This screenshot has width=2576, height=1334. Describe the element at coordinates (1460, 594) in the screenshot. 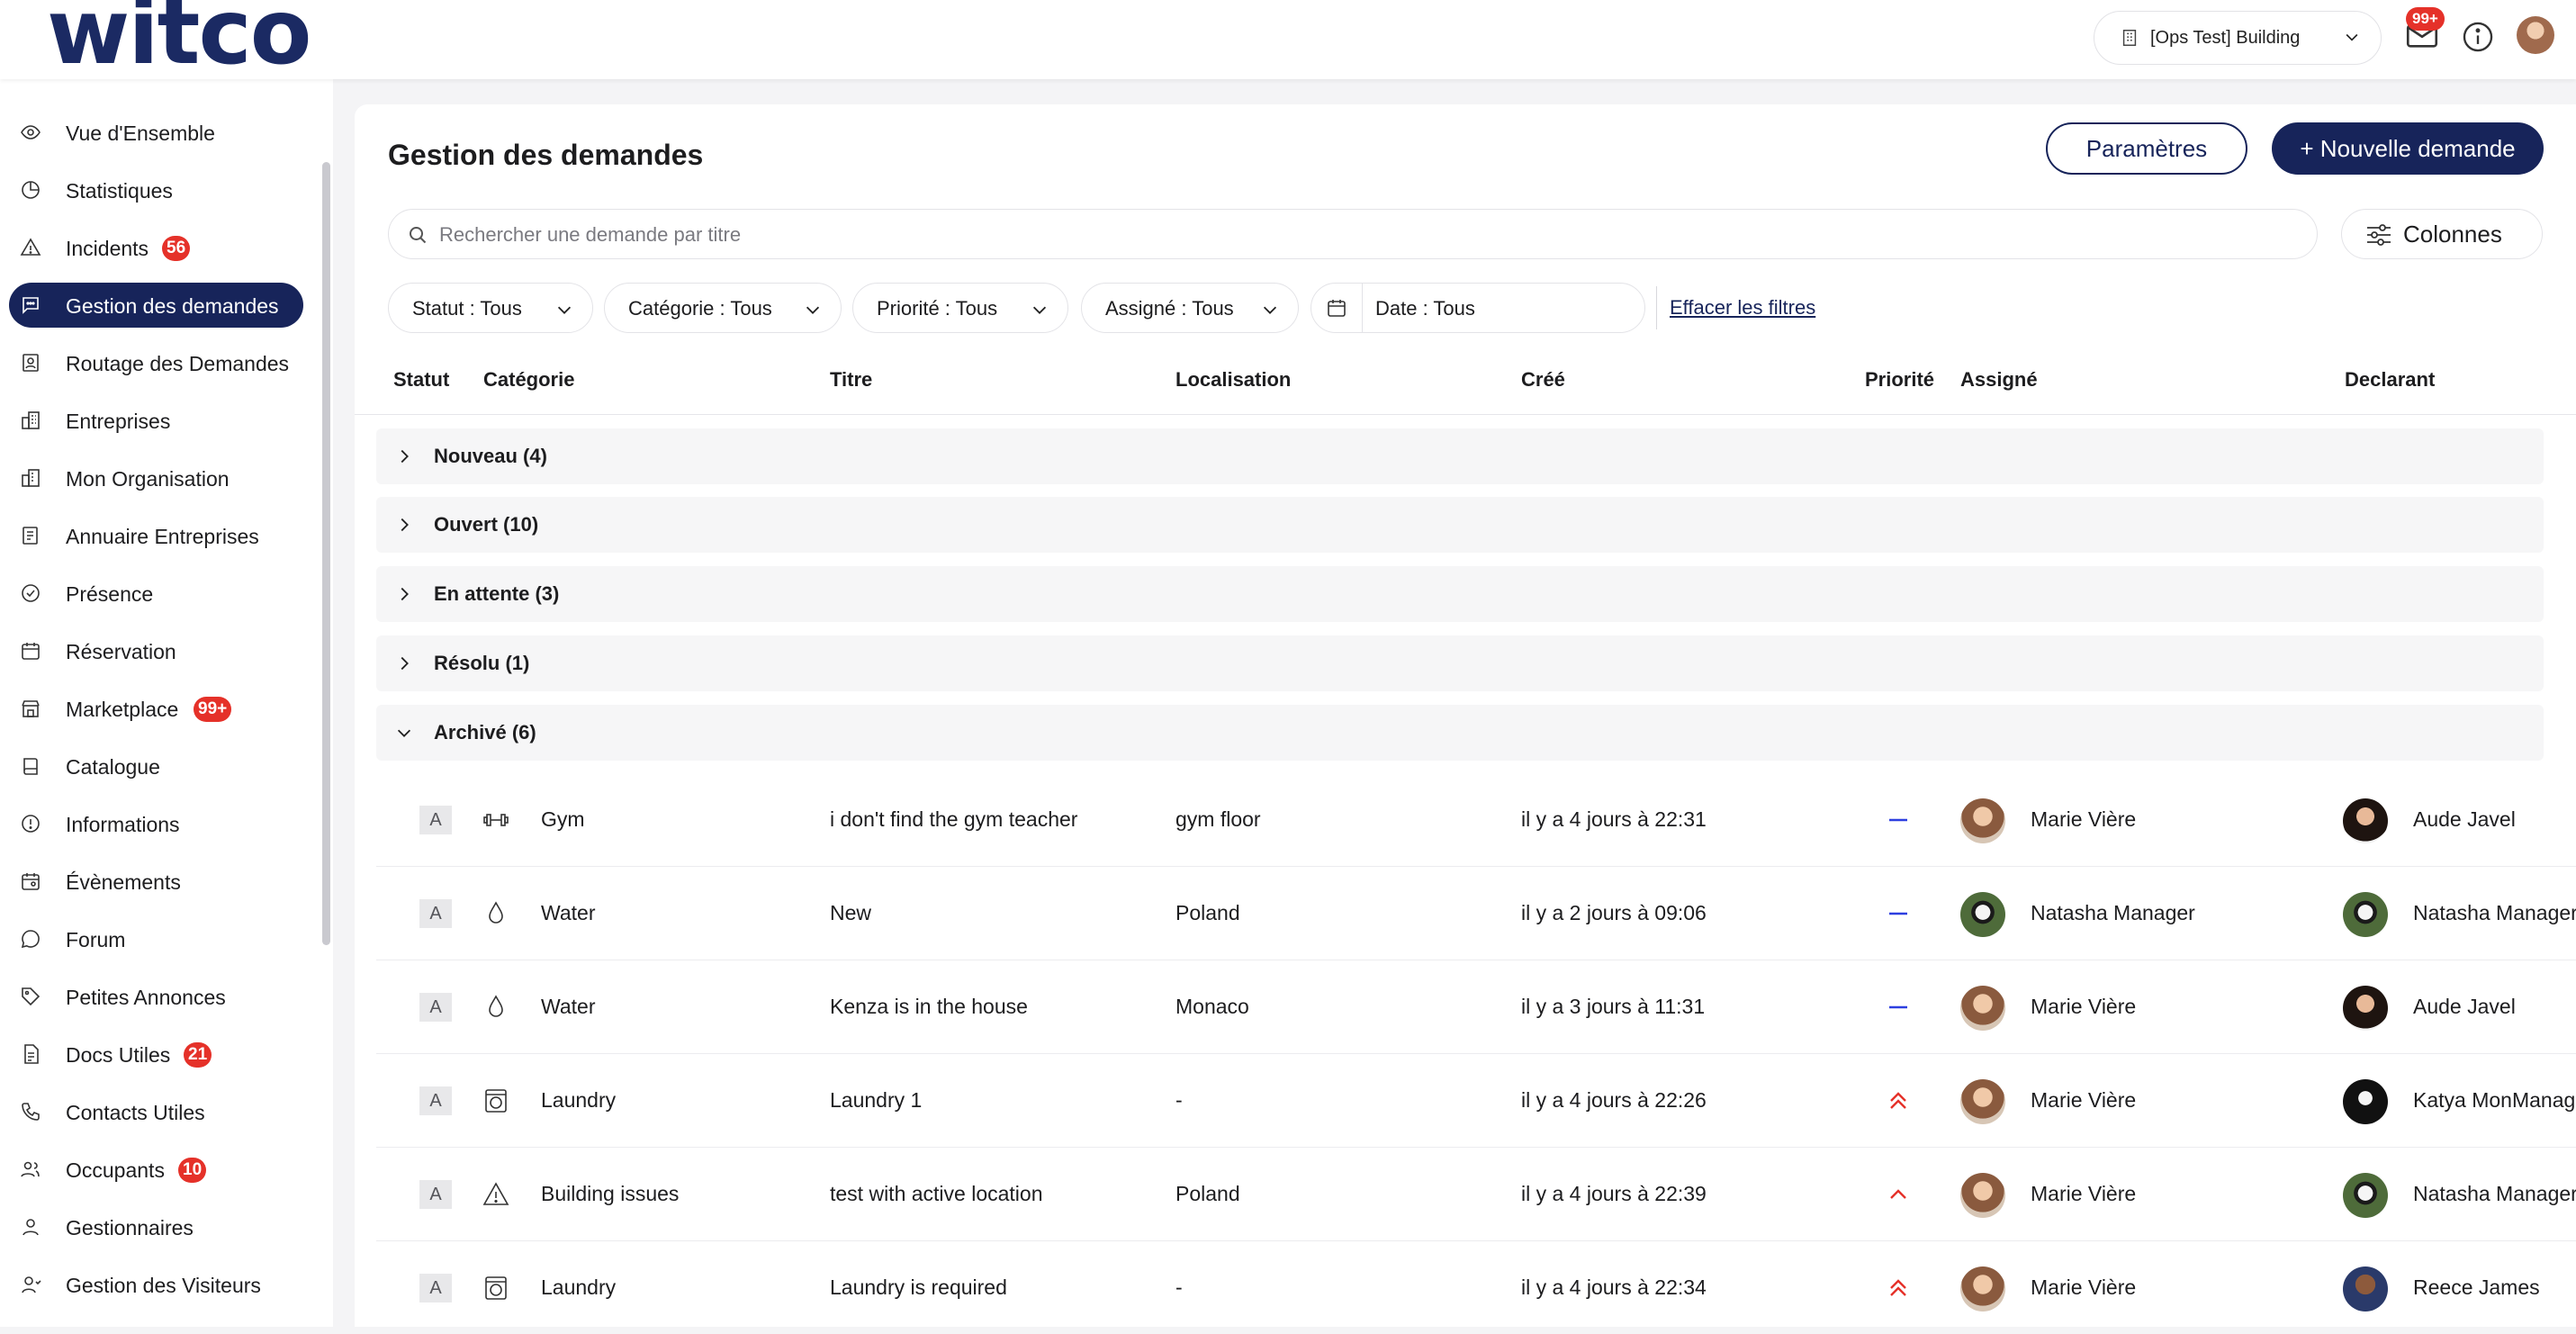

I see `group-row-en-attente: En attente (3)` at that location.